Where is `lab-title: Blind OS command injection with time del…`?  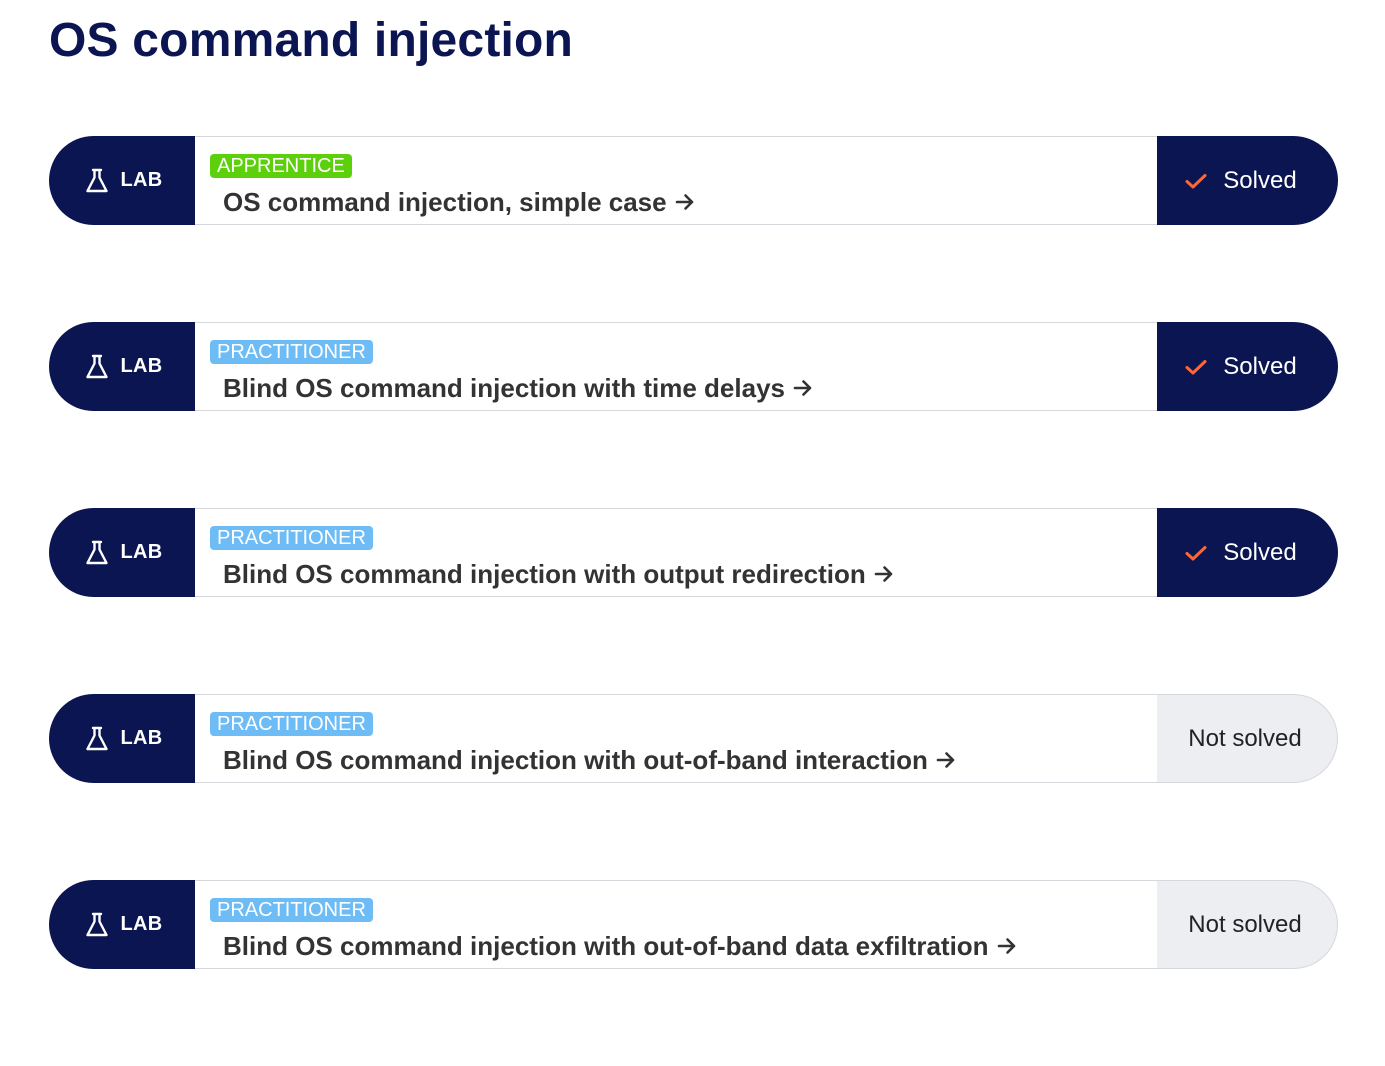 lab-title: Blind OS command injection with time del… is located at coordinates (504, 388).